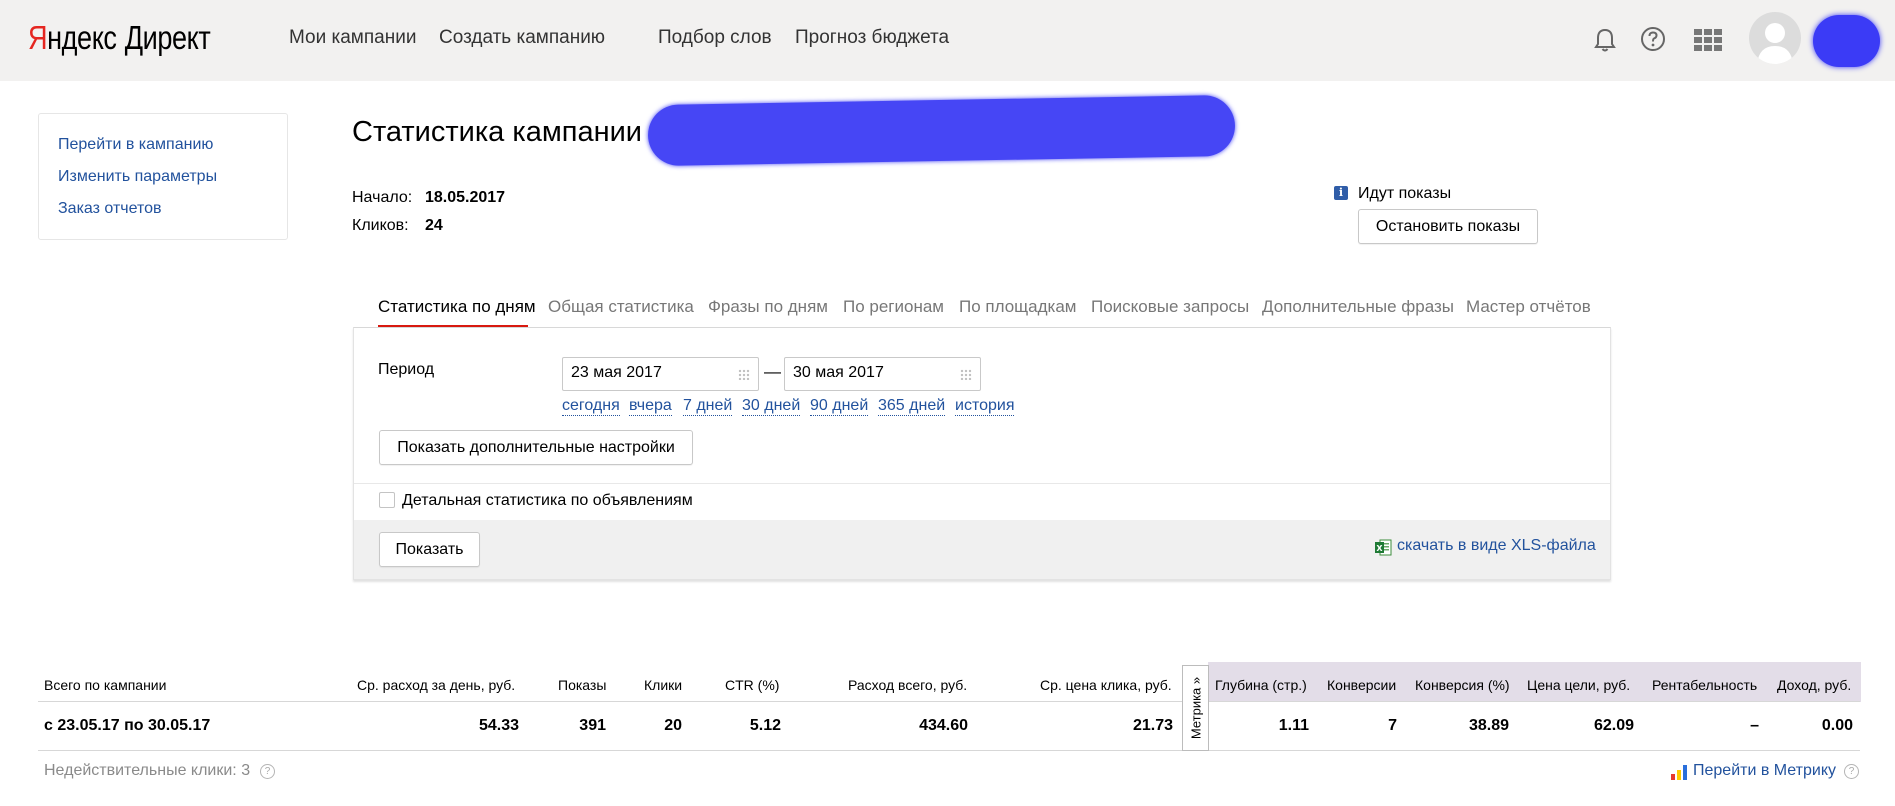  What do you see at coordinates (872, 38) in the screenshot?
I see `nav-budget-forecast: Прогноз бюджета` at bounding box center [872, 38].